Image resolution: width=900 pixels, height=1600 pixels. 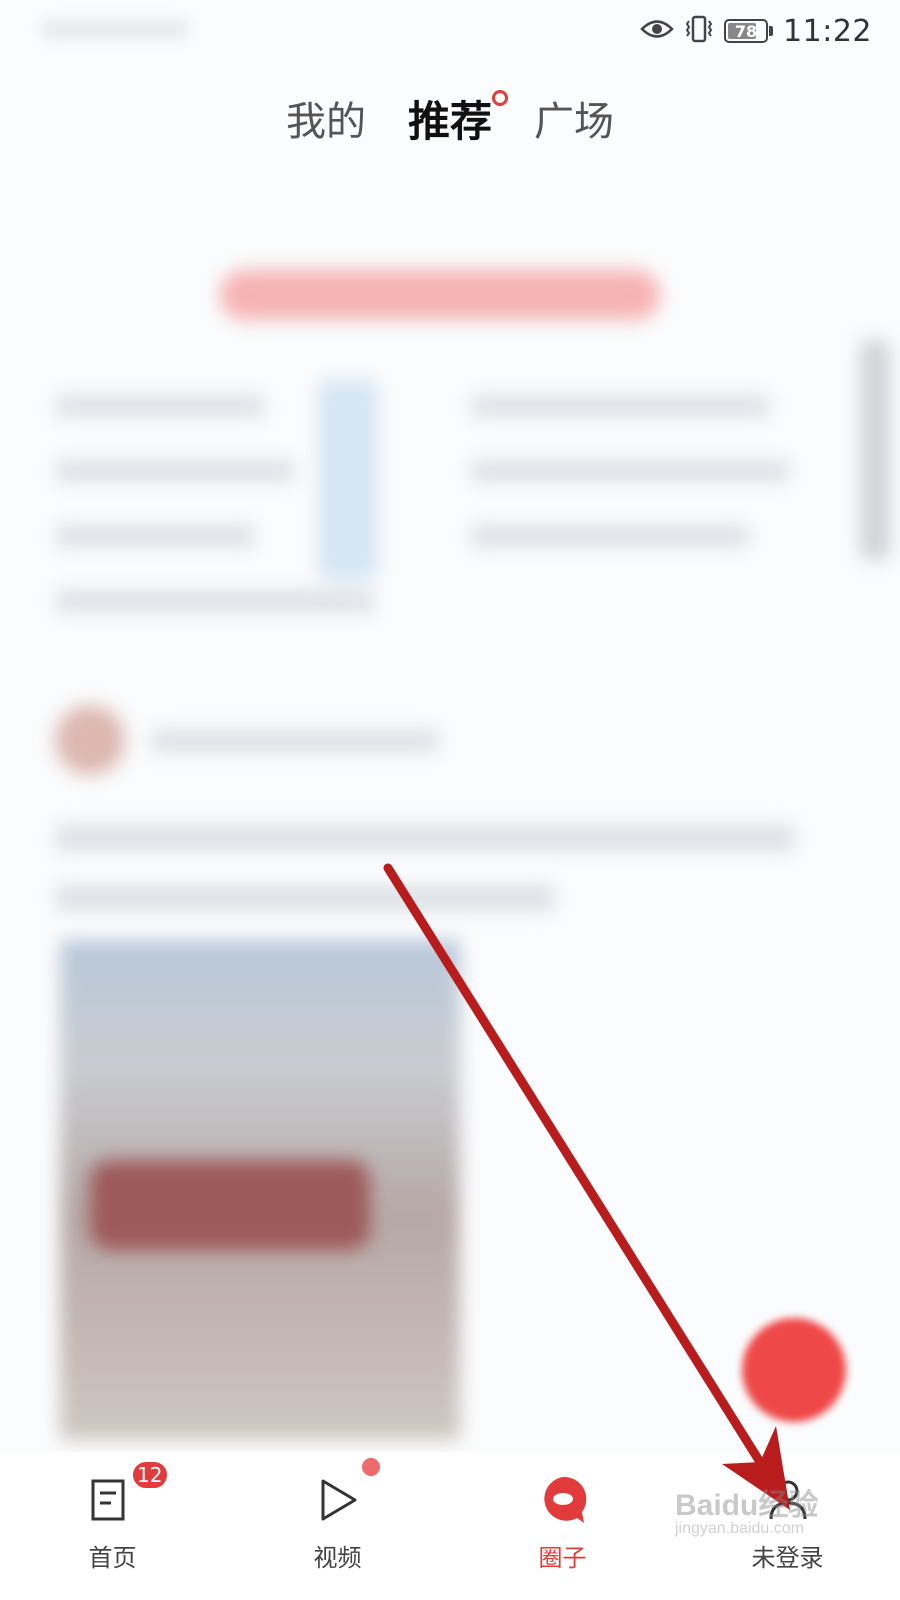 What do you see at coordinates (230, 1205) in the screenshot?
I see `blurred-photo-detail` at bounding box center [230, 1205].